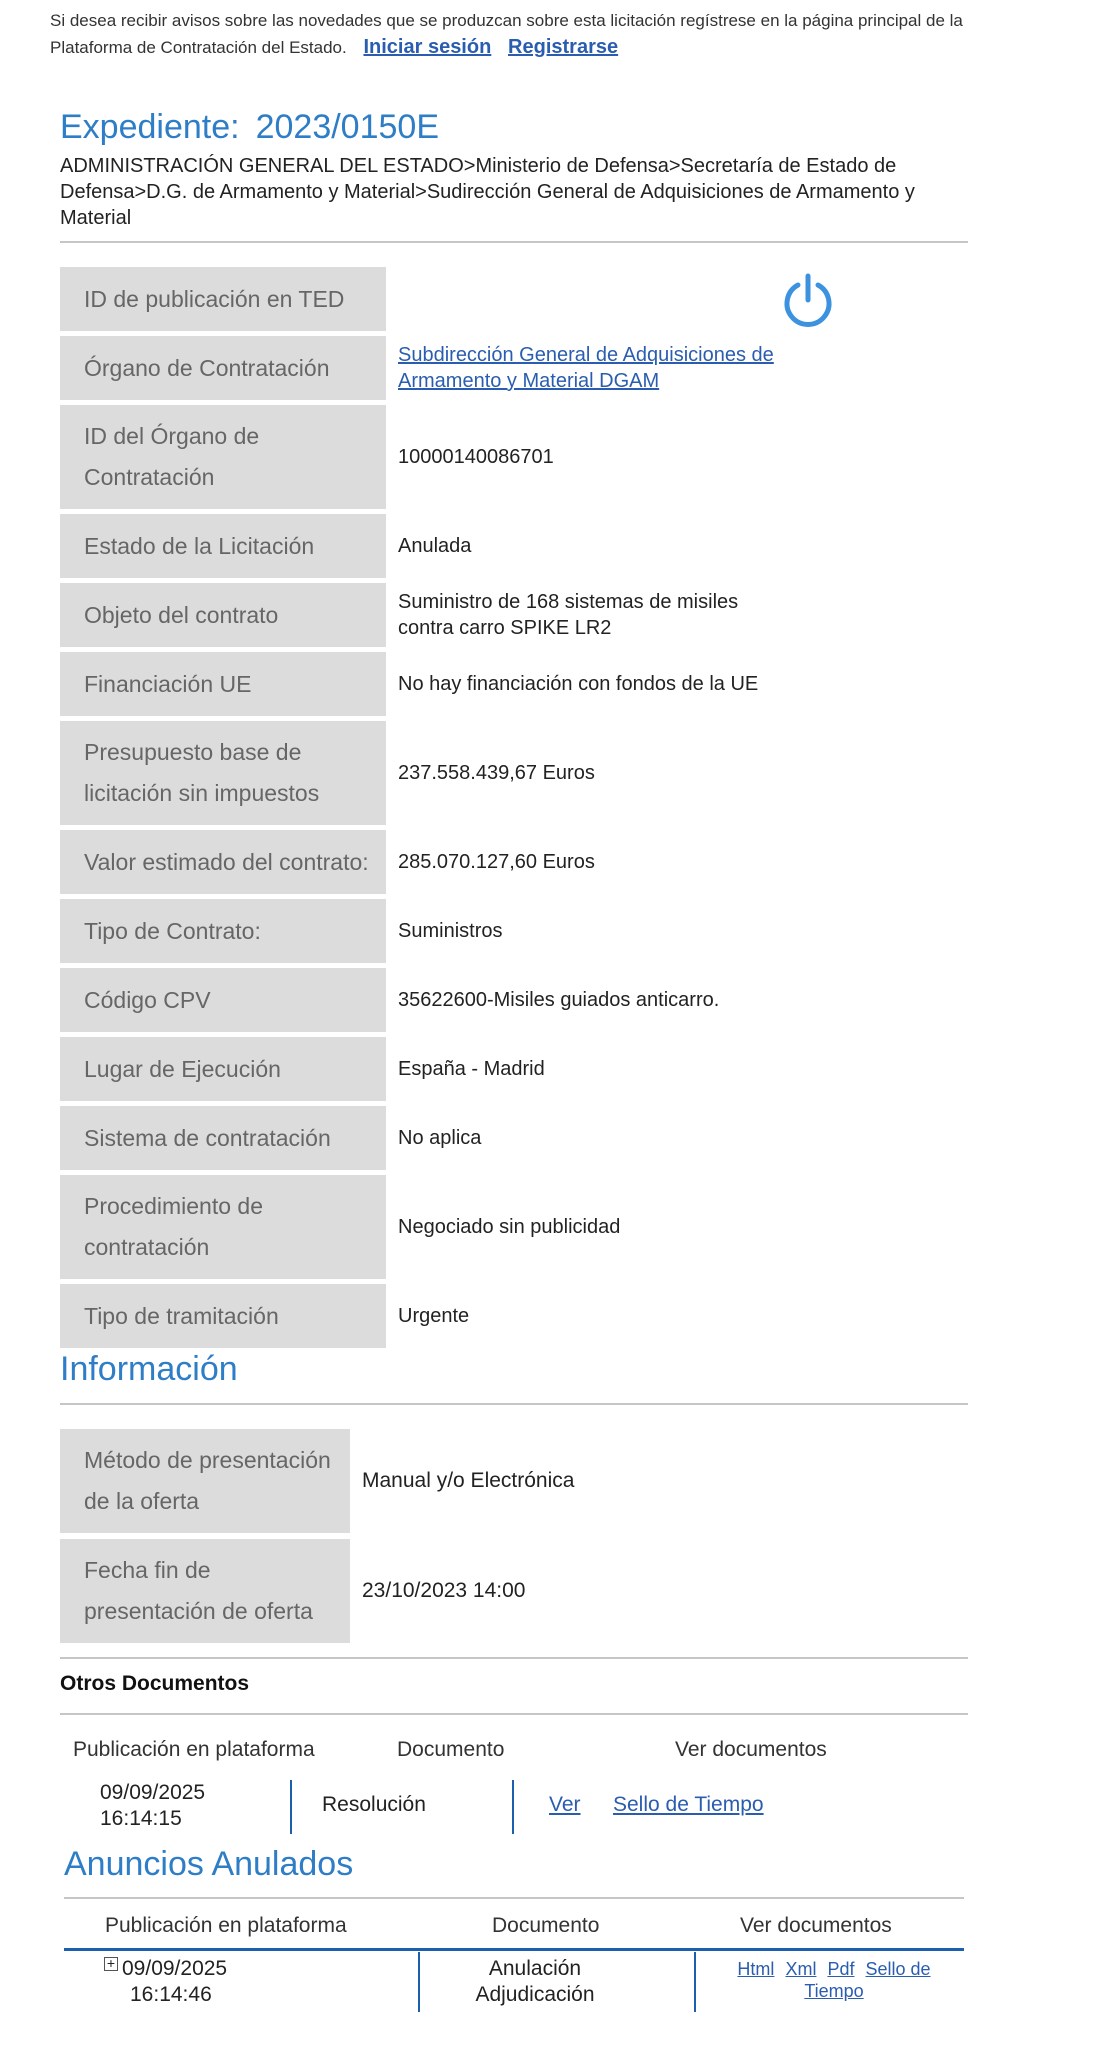 This screenshot has width=1104, height=2048. I want to click on detail-label: Órgano de Contratación, so click(223, 368).